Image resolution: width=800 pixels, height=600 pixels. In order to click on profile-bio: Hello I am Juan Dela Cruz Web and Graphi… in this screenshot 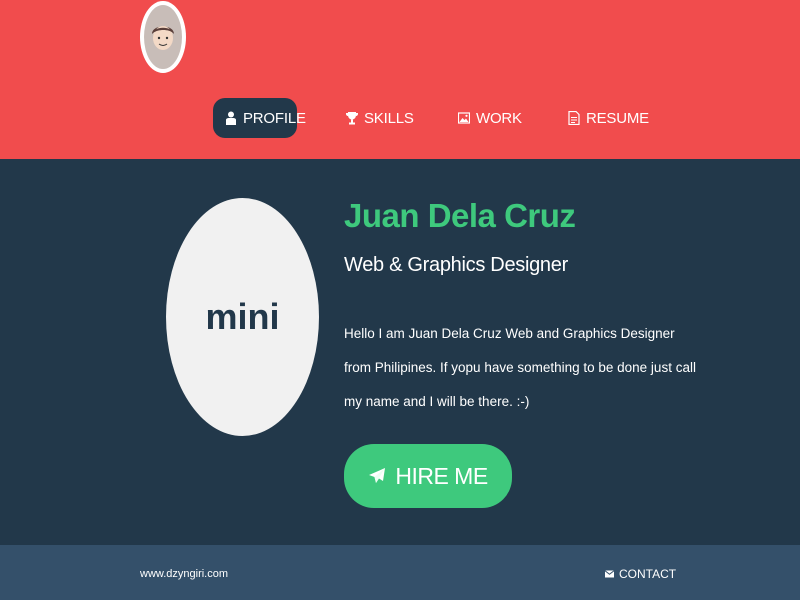, I will do `click(520, 368)`.